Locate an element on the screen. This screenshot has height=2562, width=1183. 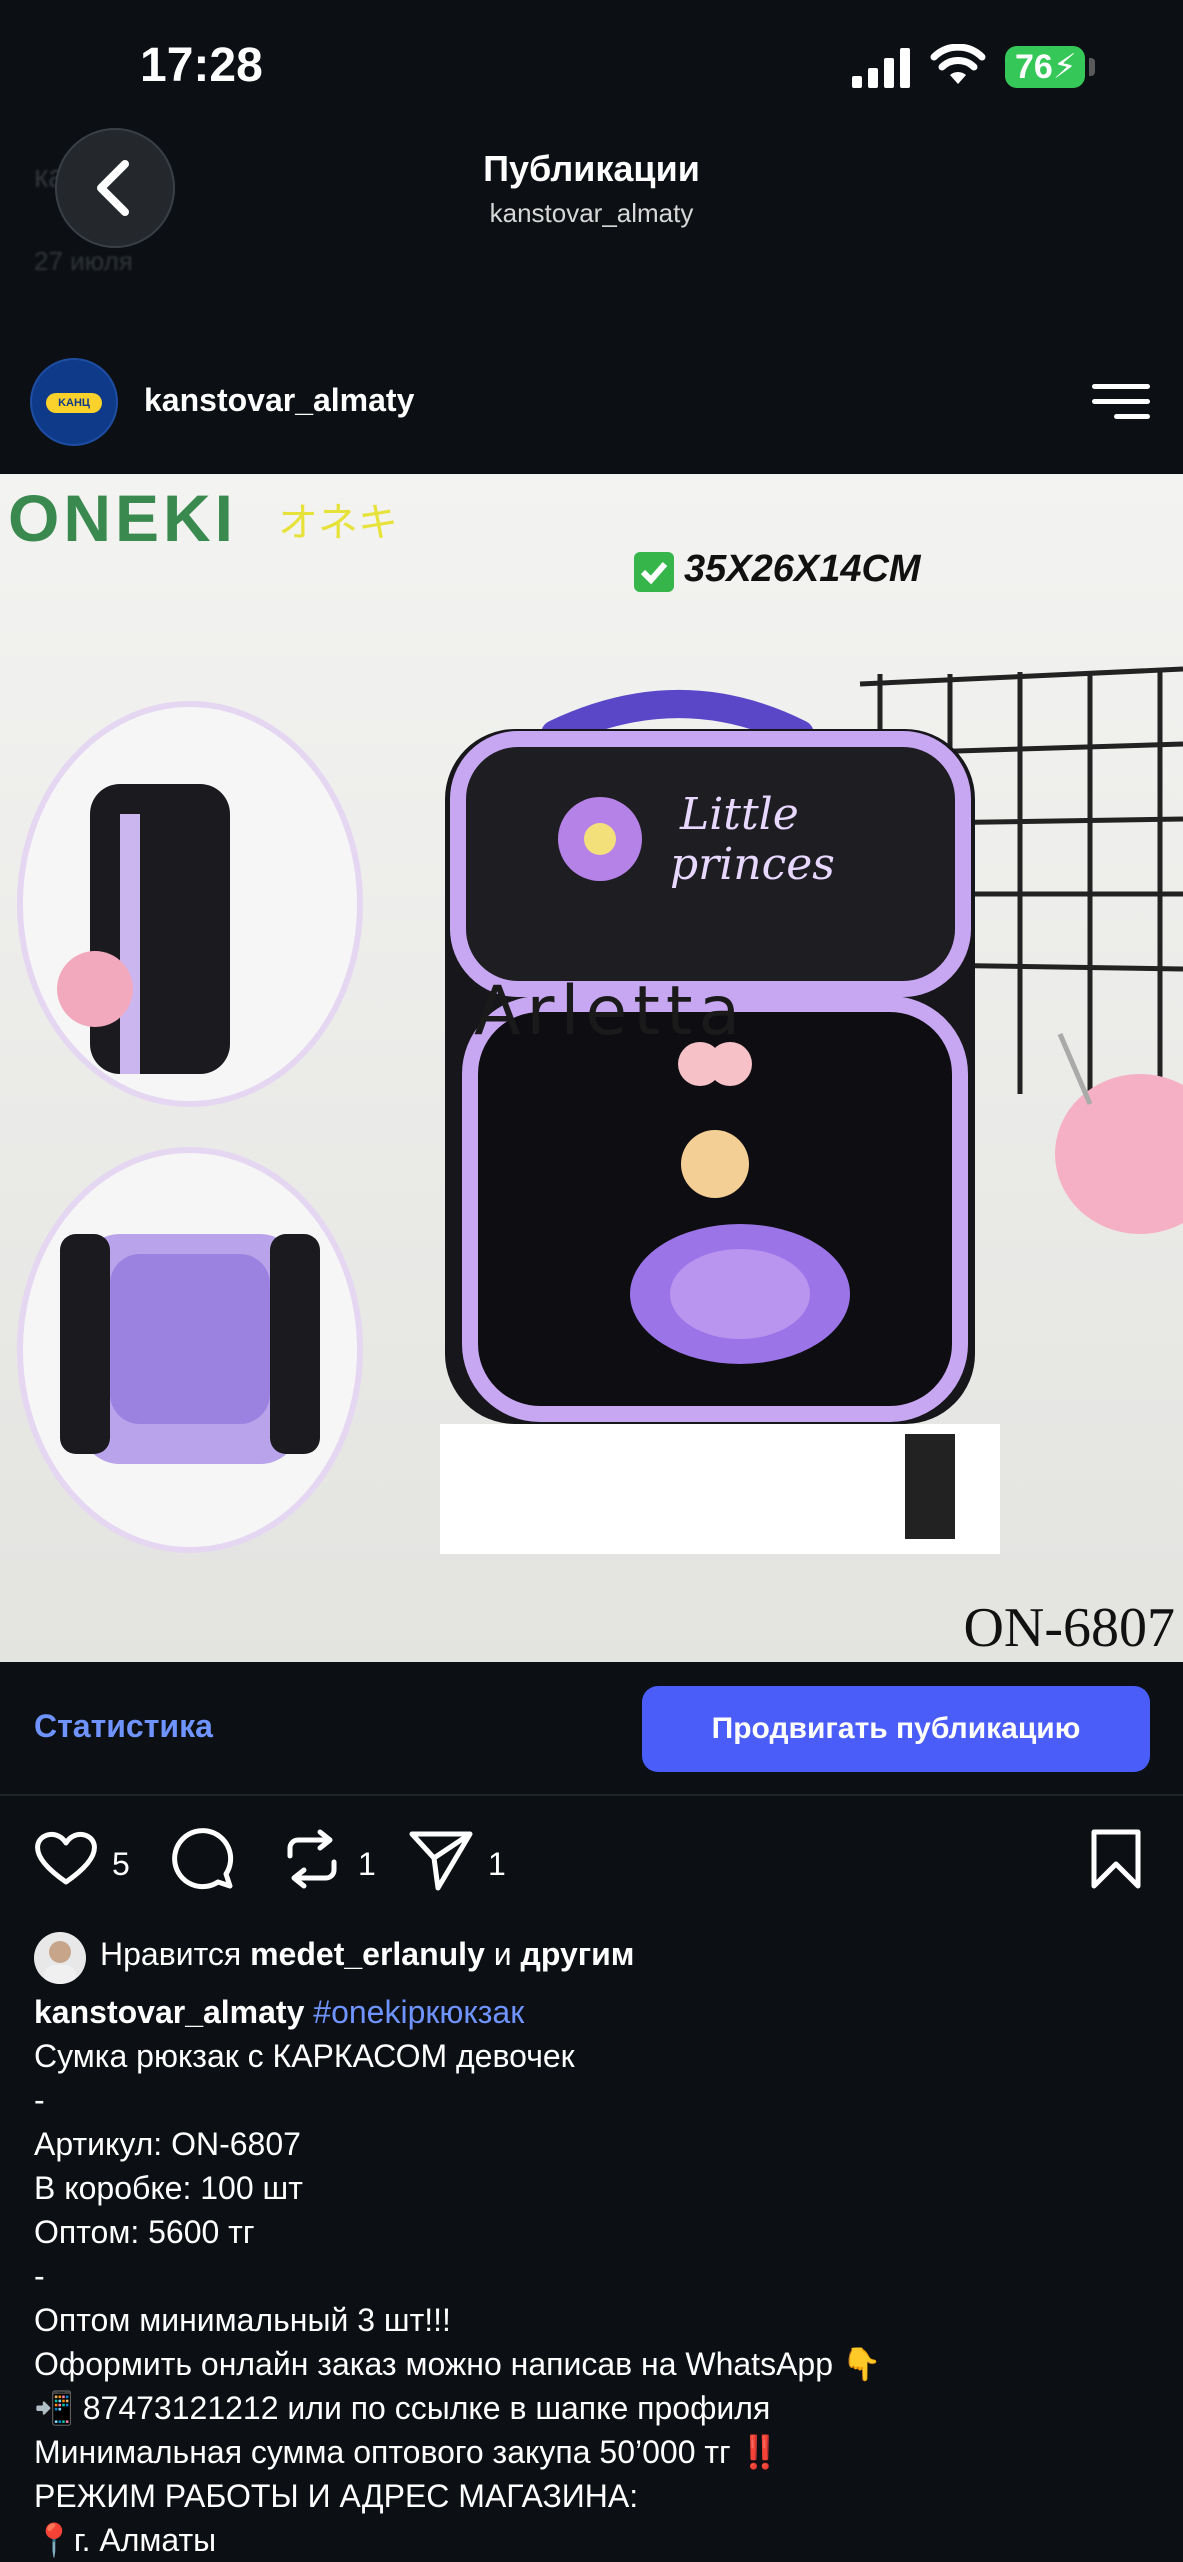
menu-icon is located at coordinates (1121, 402).